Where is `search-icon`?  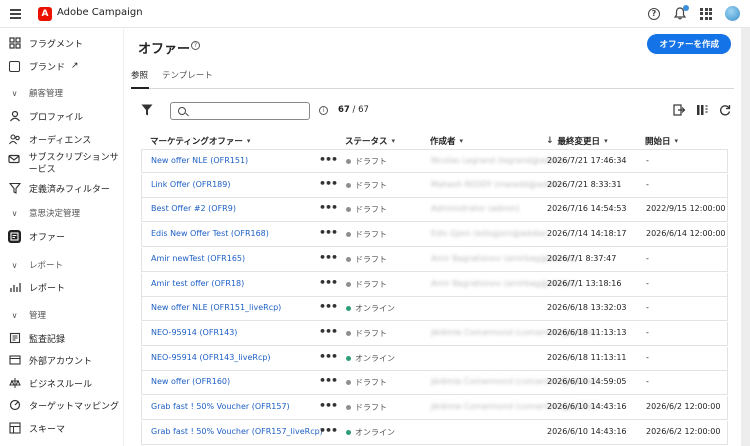
search-icon is located at coordinates (182, 111).